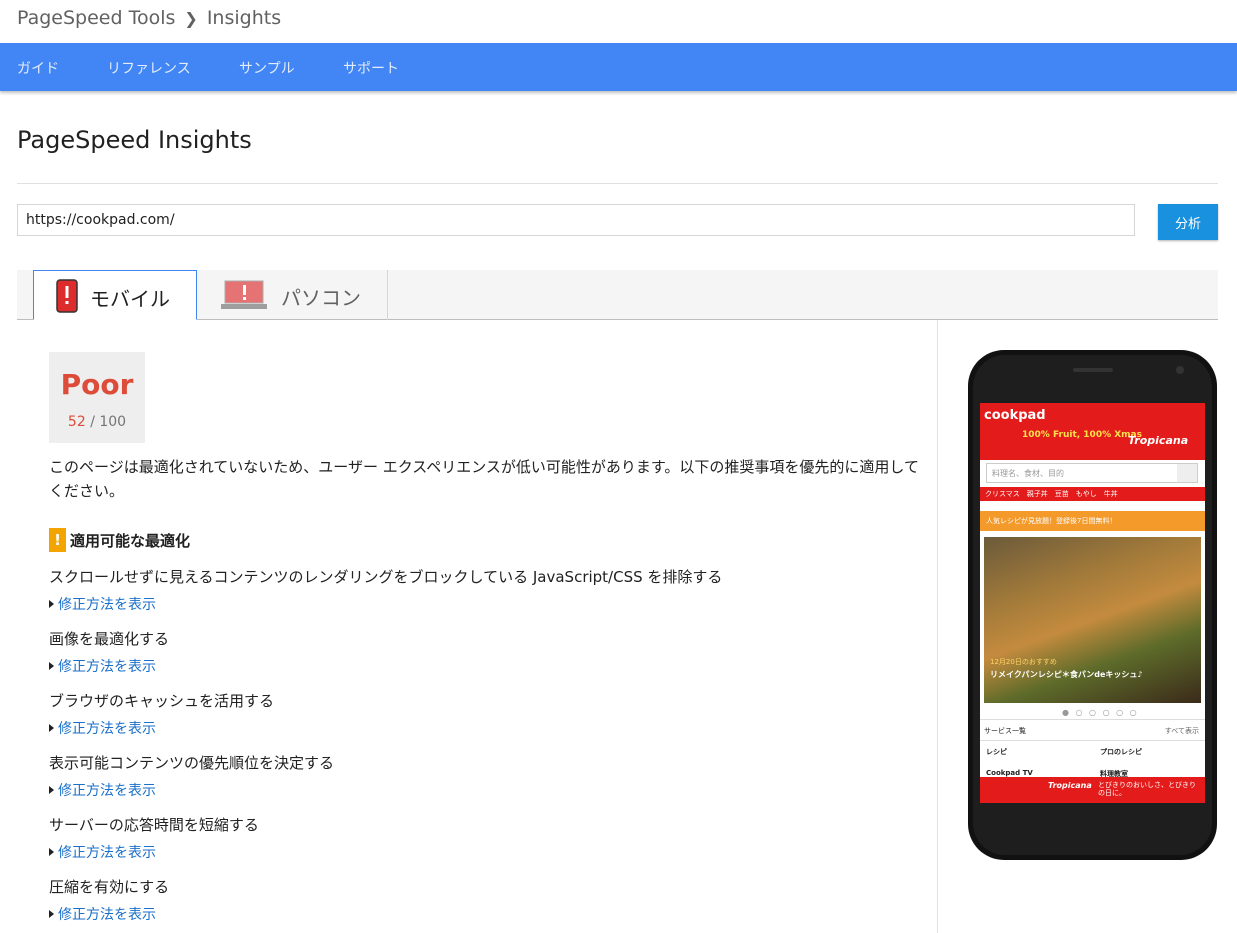 The height and width of the screenshot is (933, 1237). What do you see at coordinates (76, 422) in the screenshot?
I see `score-value: 52` at bounding box center [76, 422].